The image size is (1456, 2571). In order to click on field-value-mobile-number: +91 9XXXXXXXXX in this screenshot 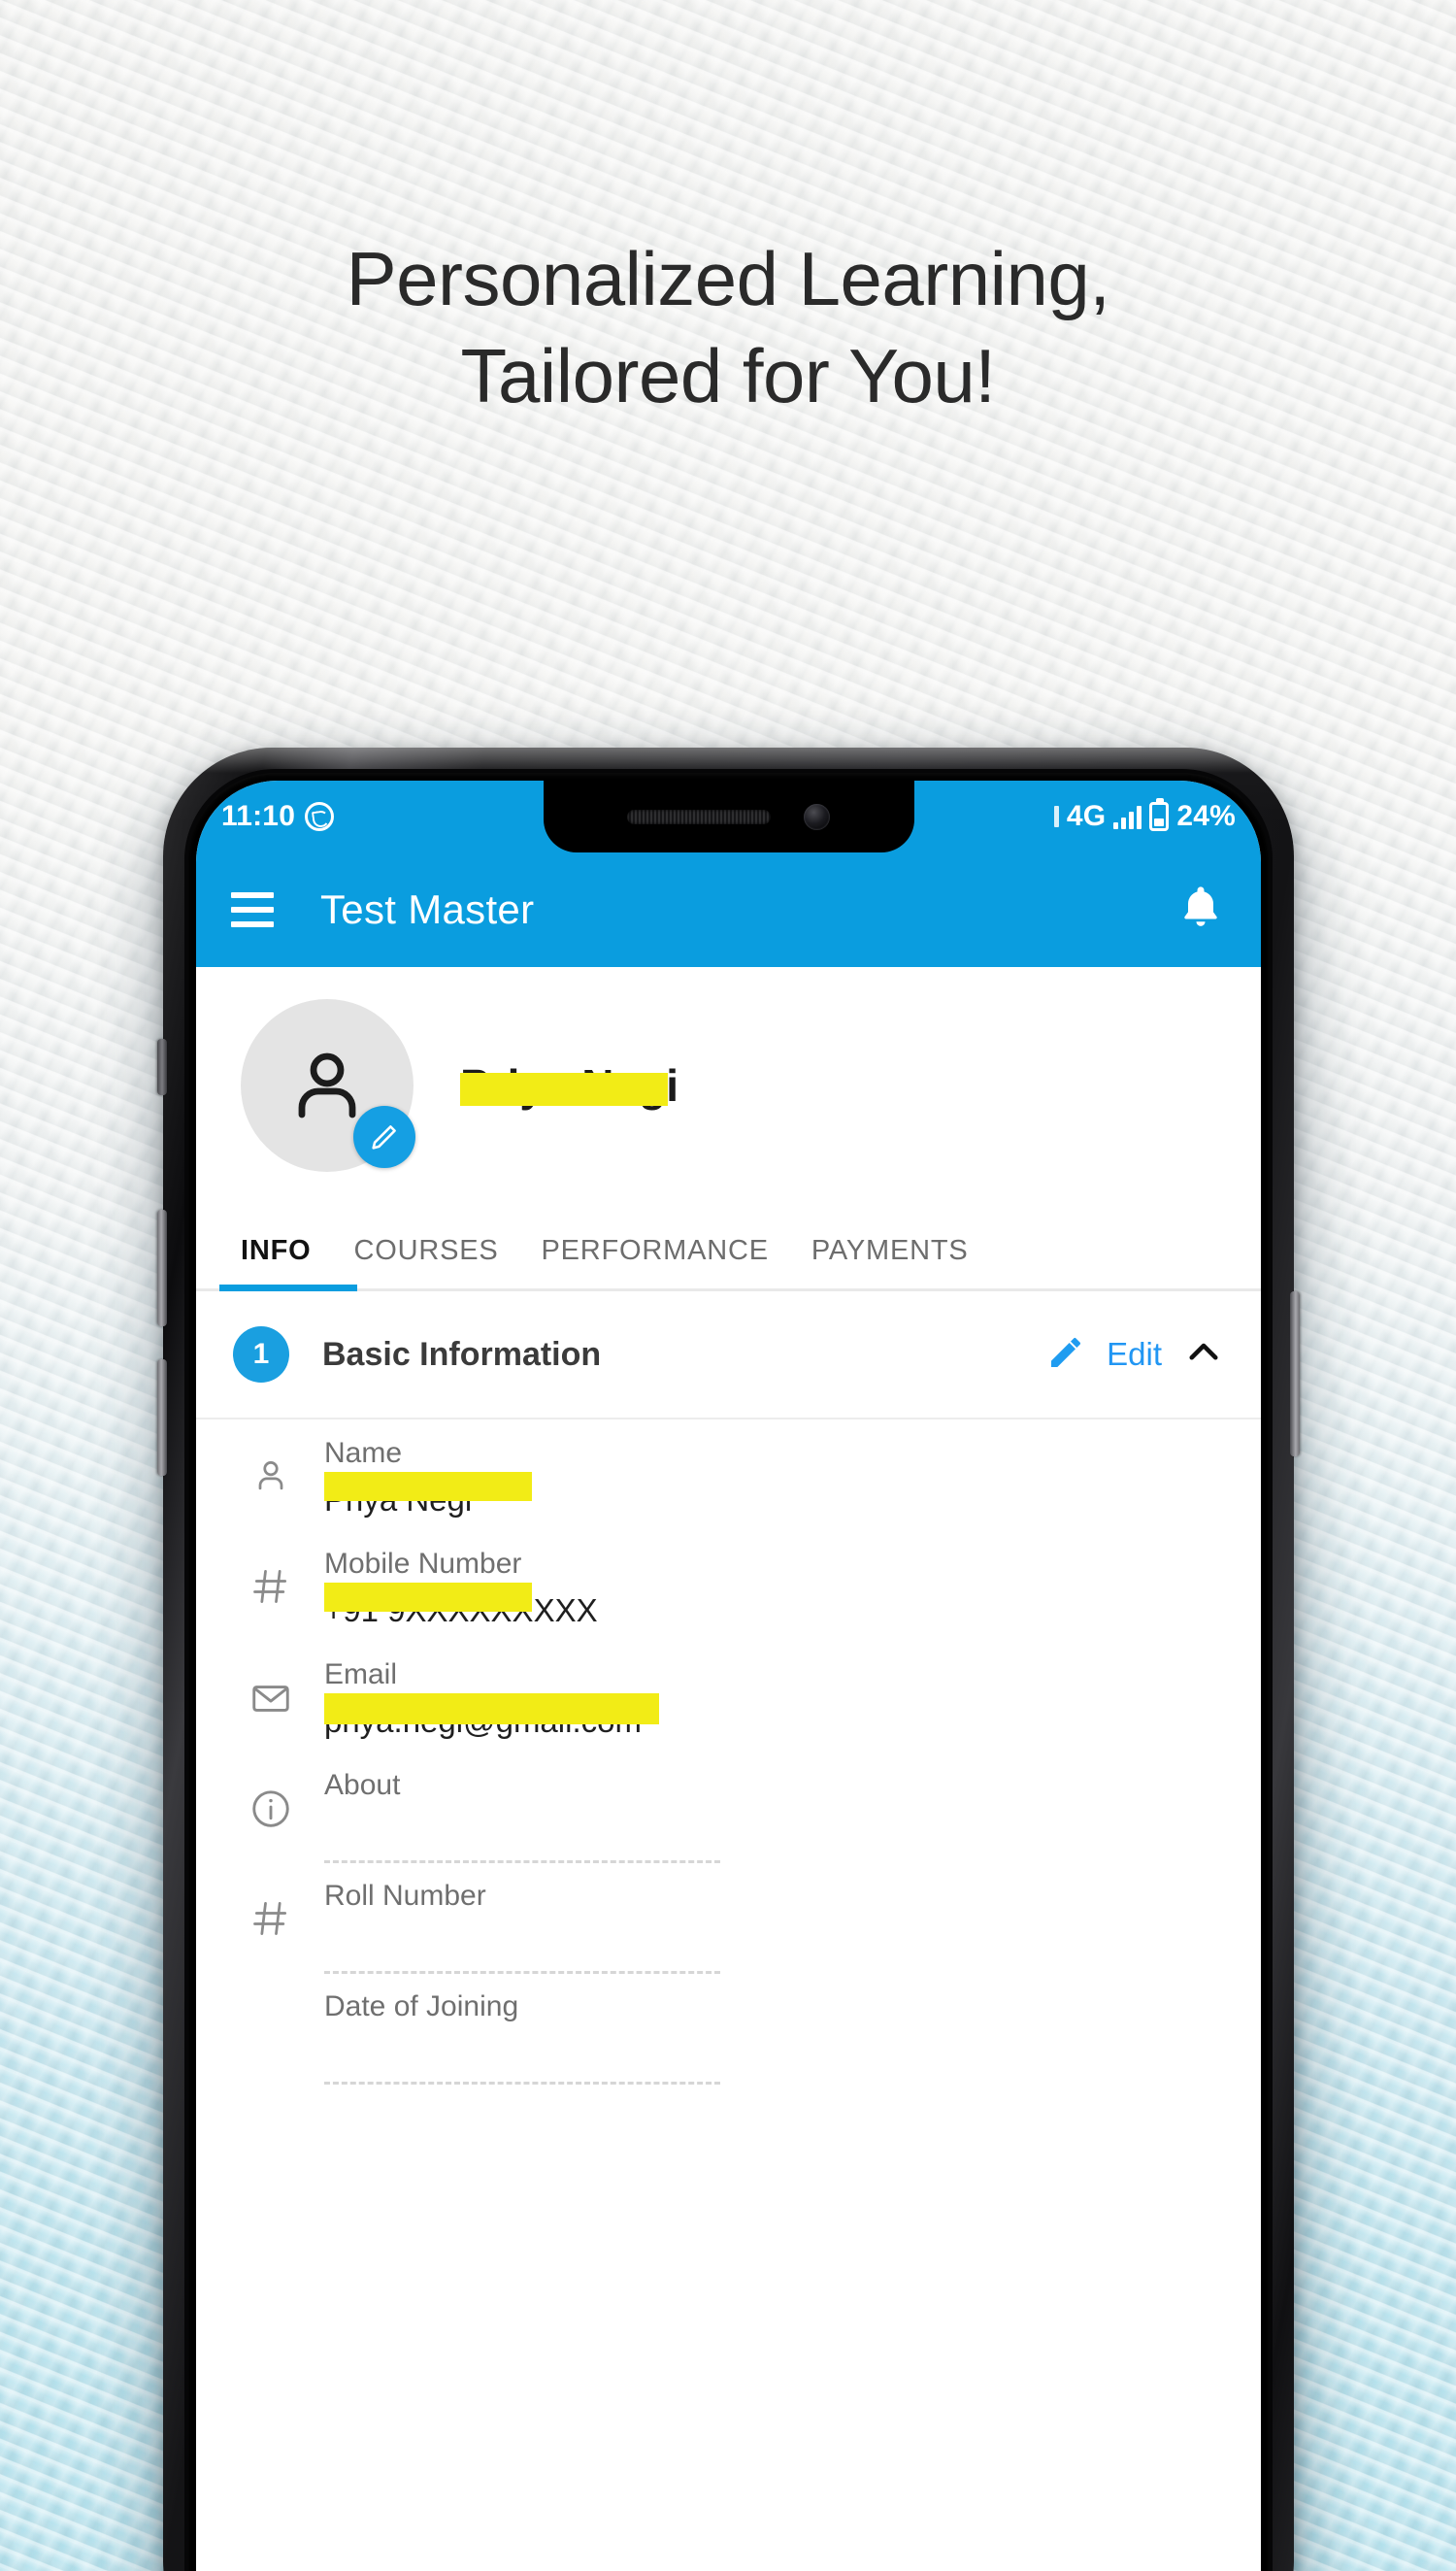, I will do `click(461, 1610)`.